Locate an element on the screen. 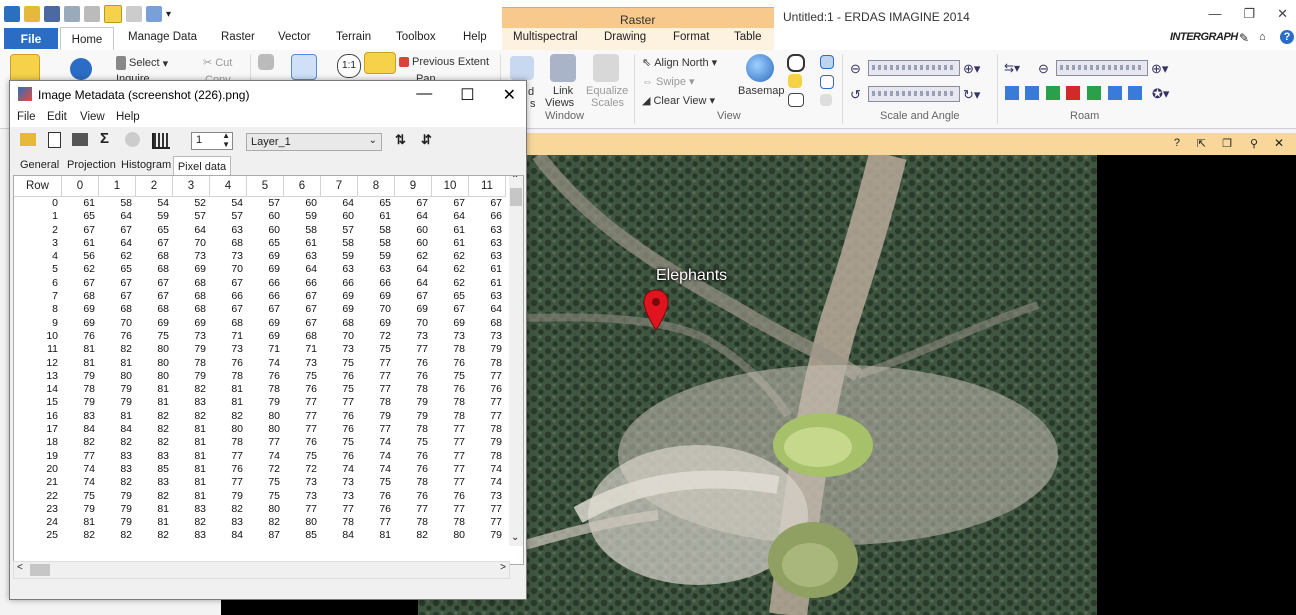  pixel-value-cell: 52 is located at coordinates (191, 203).